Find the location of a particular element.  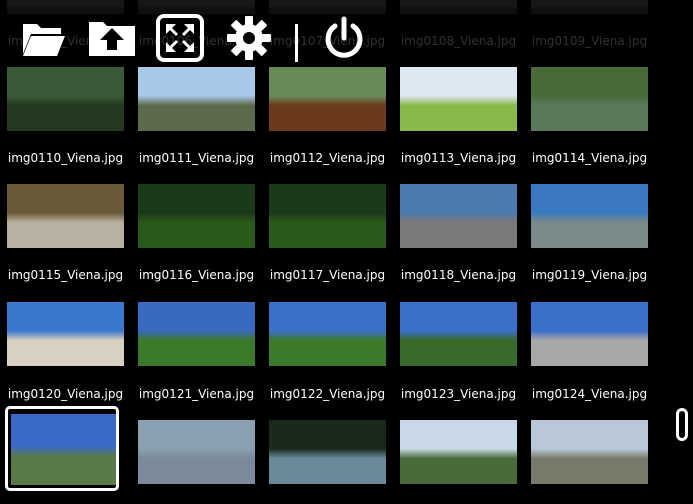

folder-open-icon is located at coordinates (44, 40).